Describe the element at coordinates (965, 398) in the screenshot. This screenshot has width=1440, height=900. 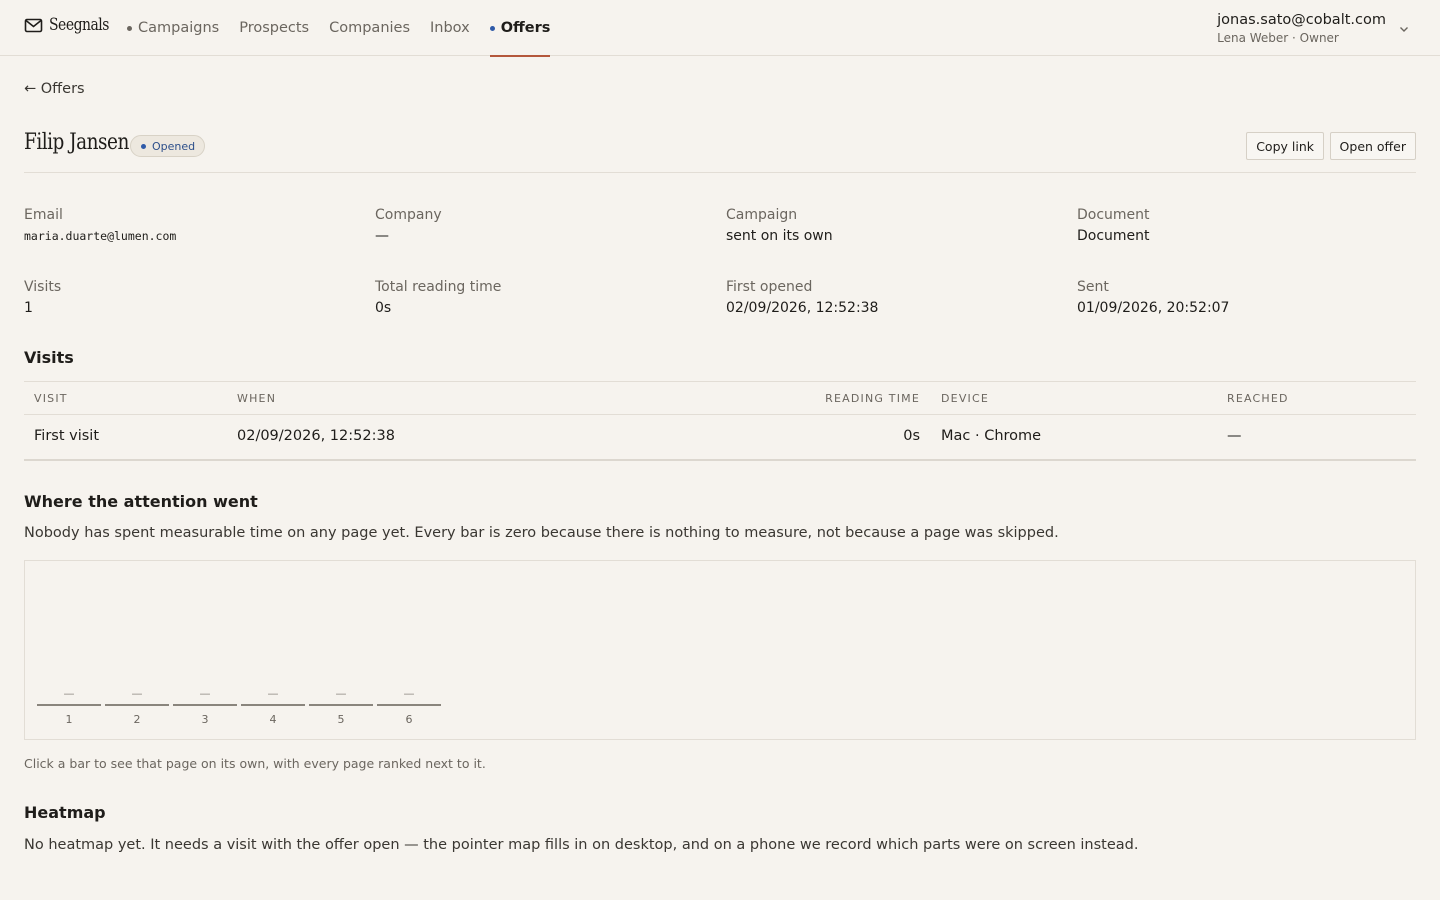
I see `column-header-device: DEVICE` at that location.